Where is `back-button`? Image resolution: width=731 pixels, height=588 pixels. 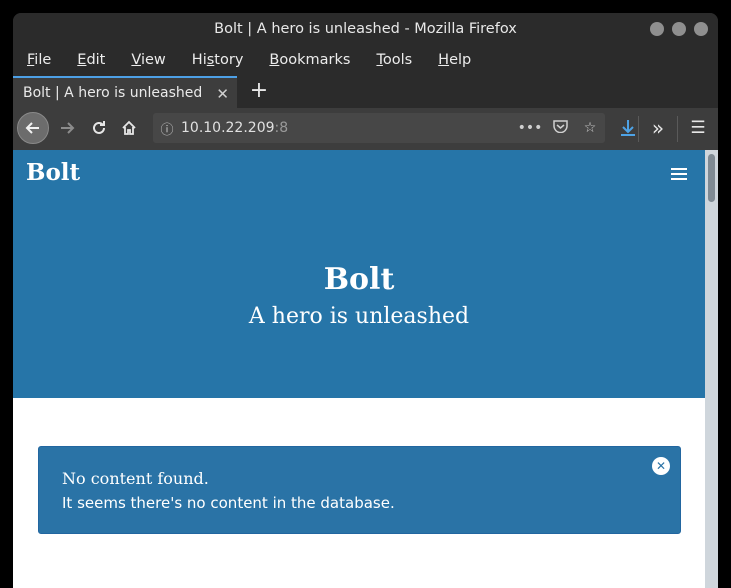 back-button is located at coordinates (33, 128).